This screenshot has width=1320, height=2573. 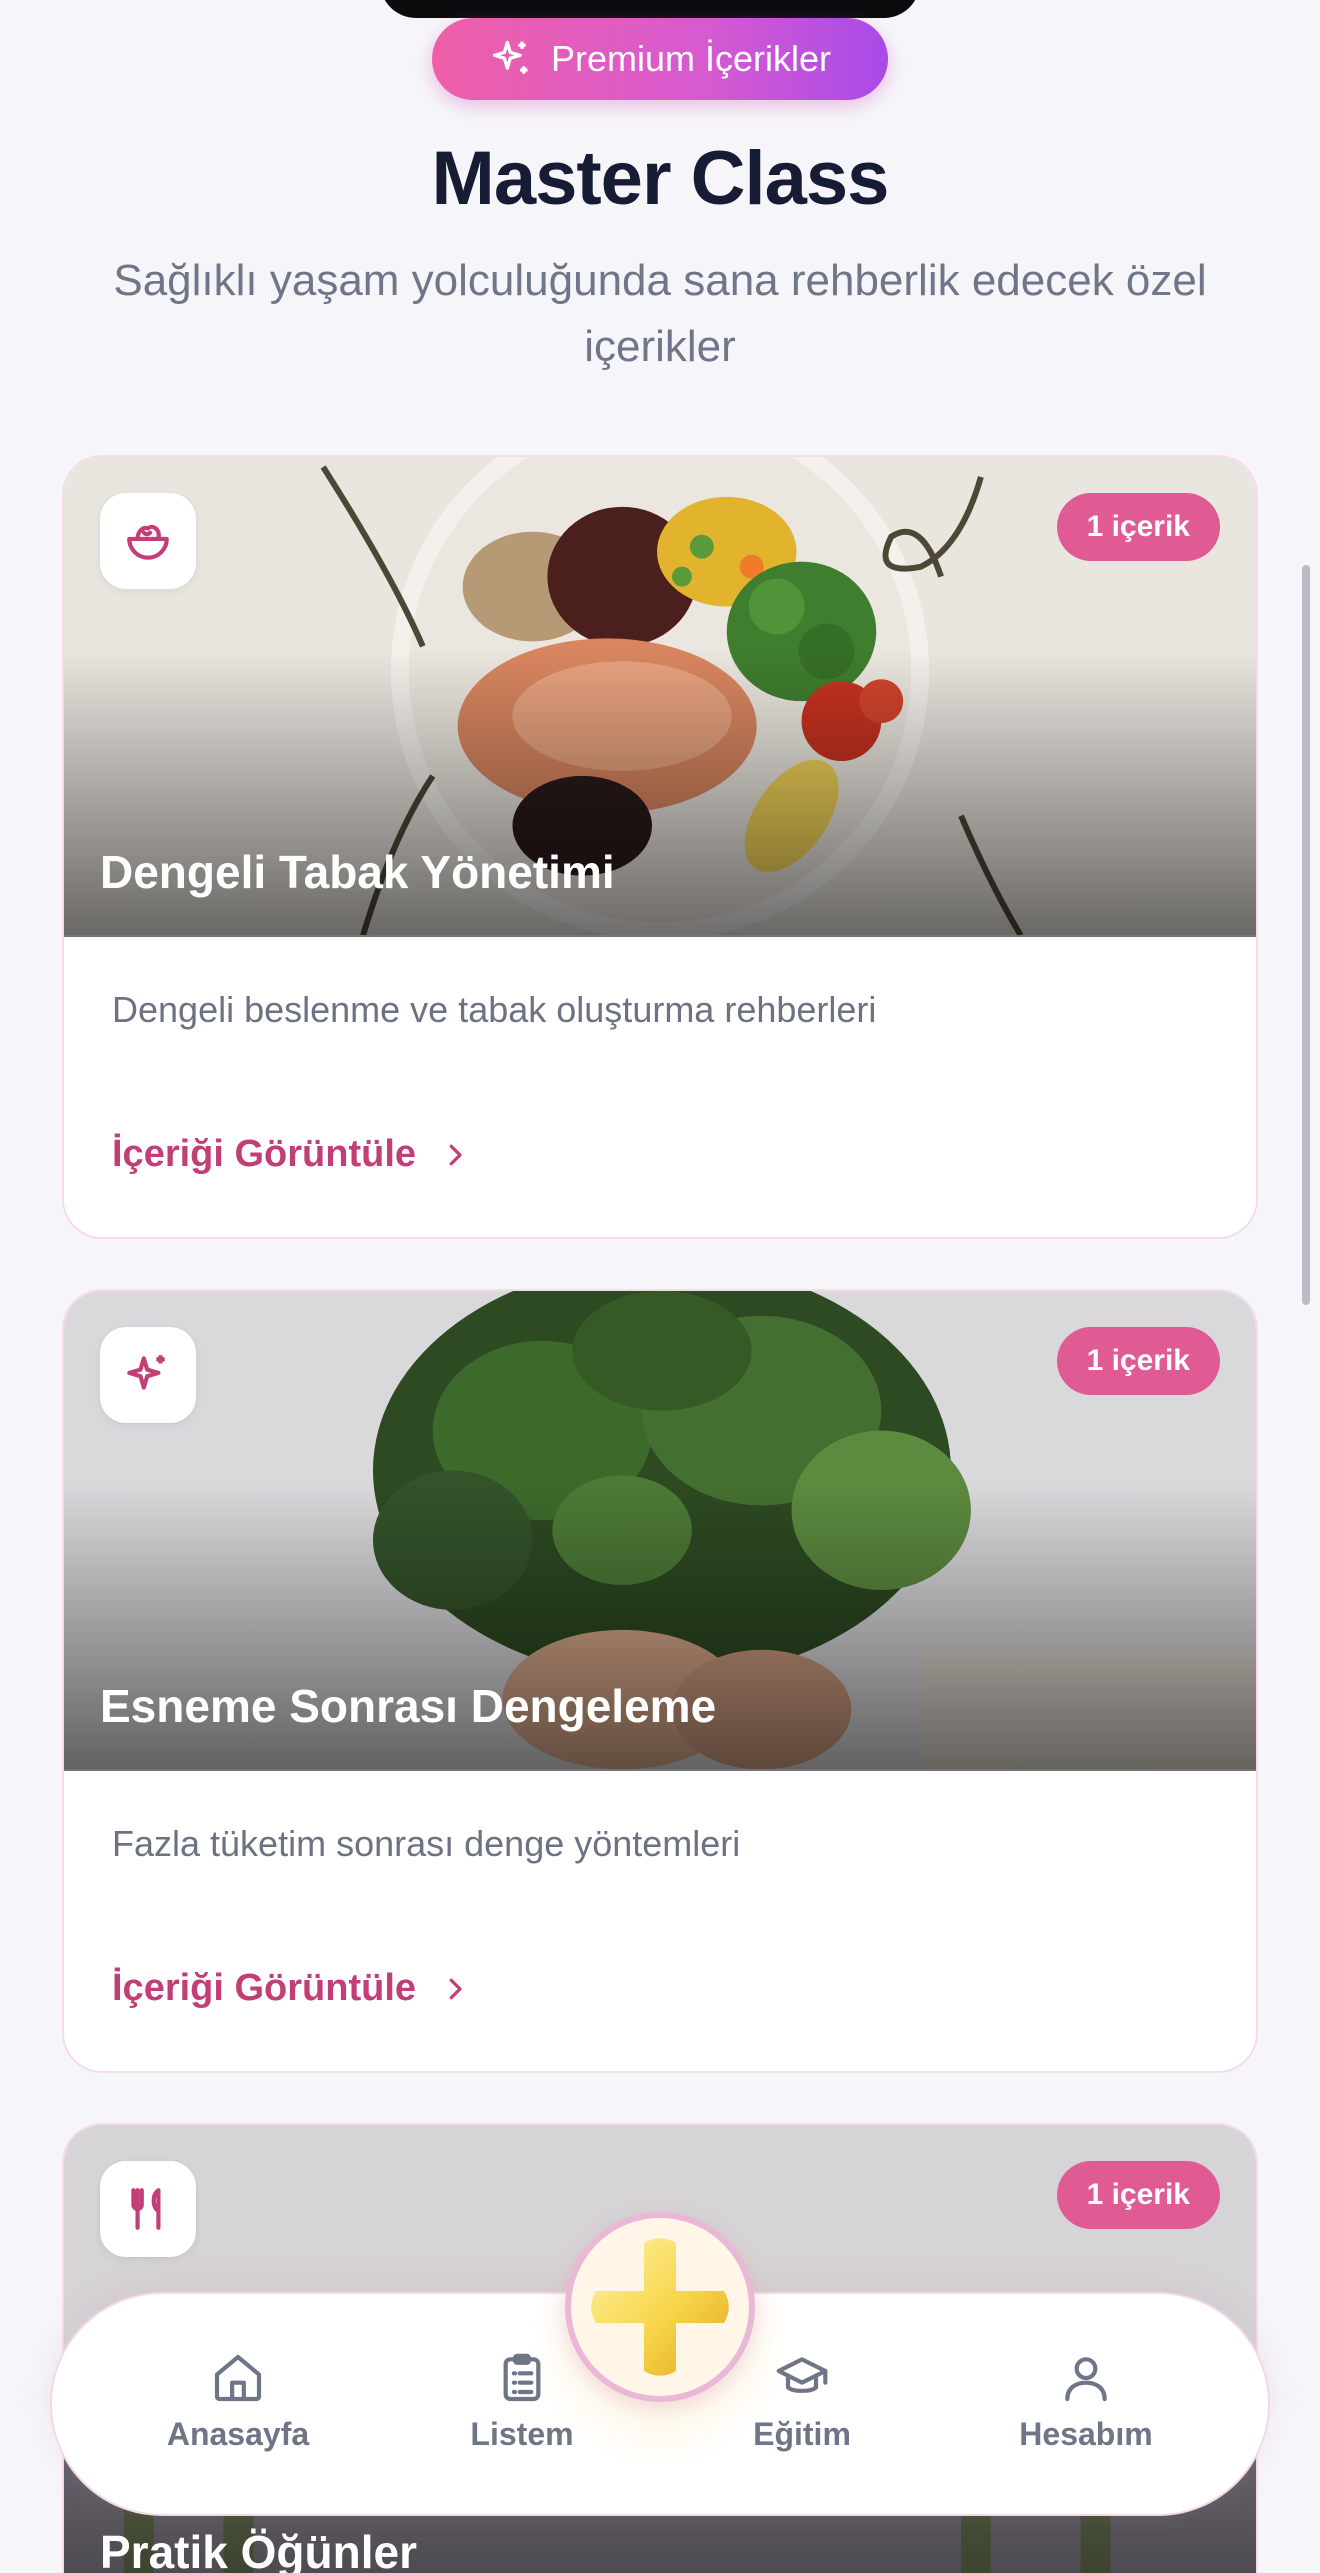 I want to click on card-description: Fazla tüketim sonrası denge yöntemleri, so click(x=426, y=1843).